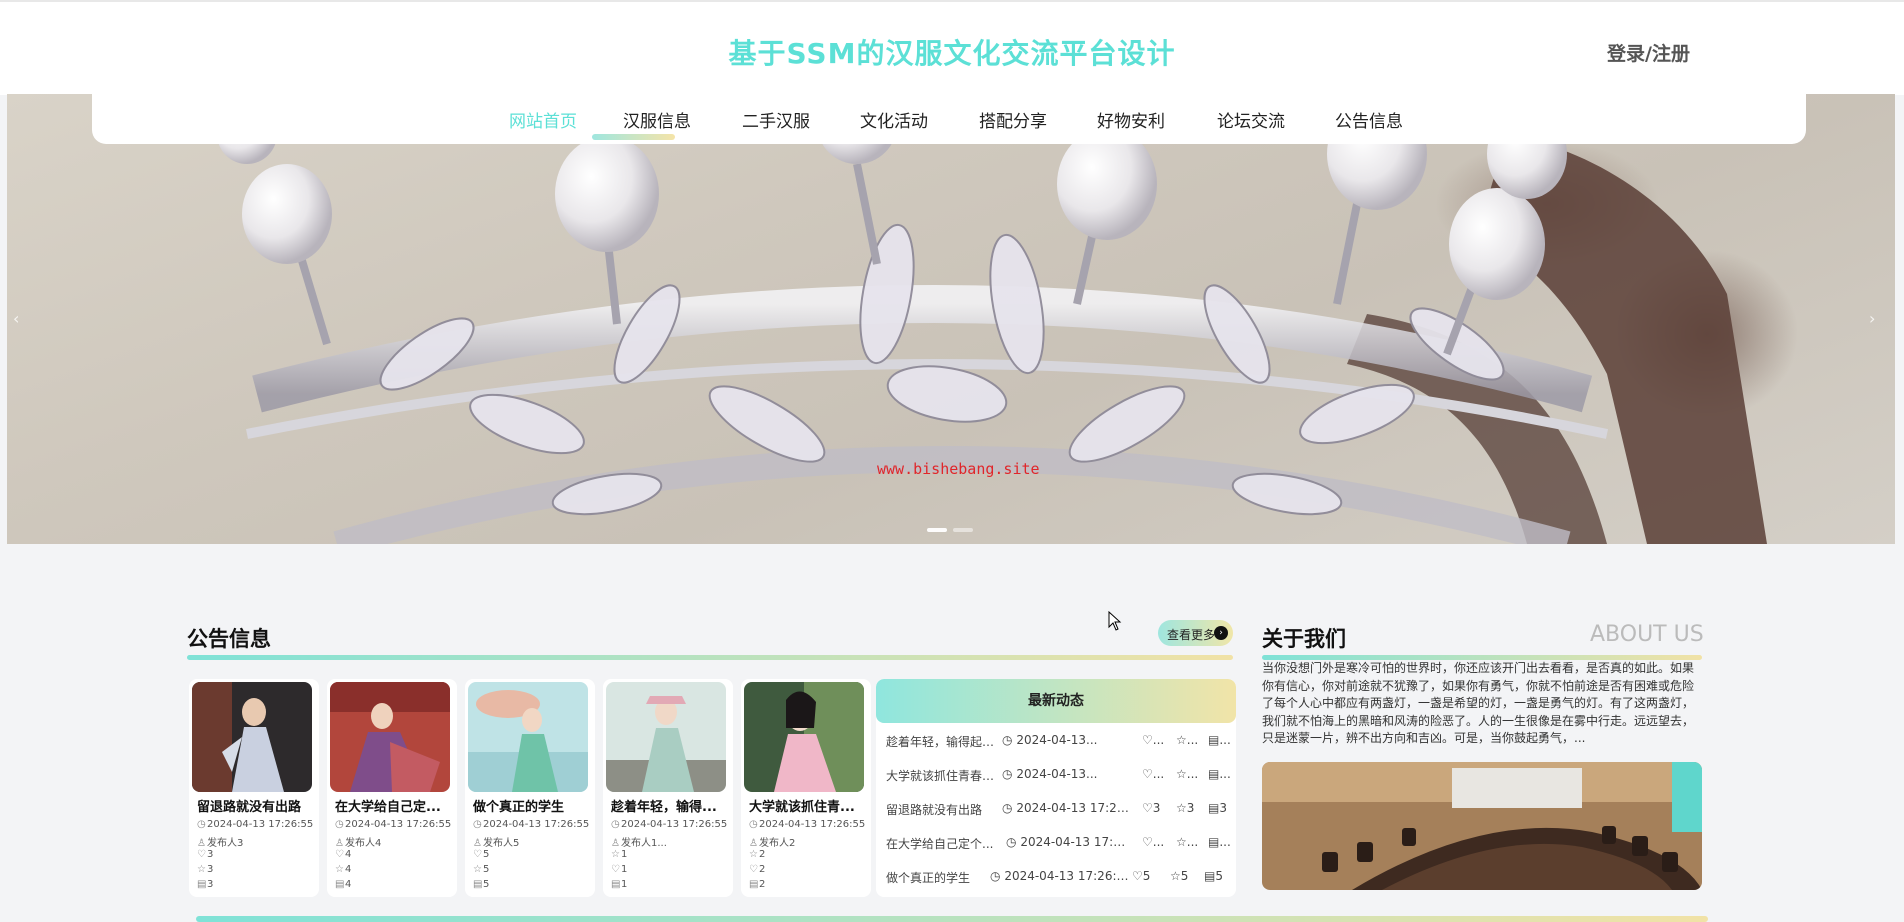  I want to click on nav-item-home: 网站首页, so click(543, 119).